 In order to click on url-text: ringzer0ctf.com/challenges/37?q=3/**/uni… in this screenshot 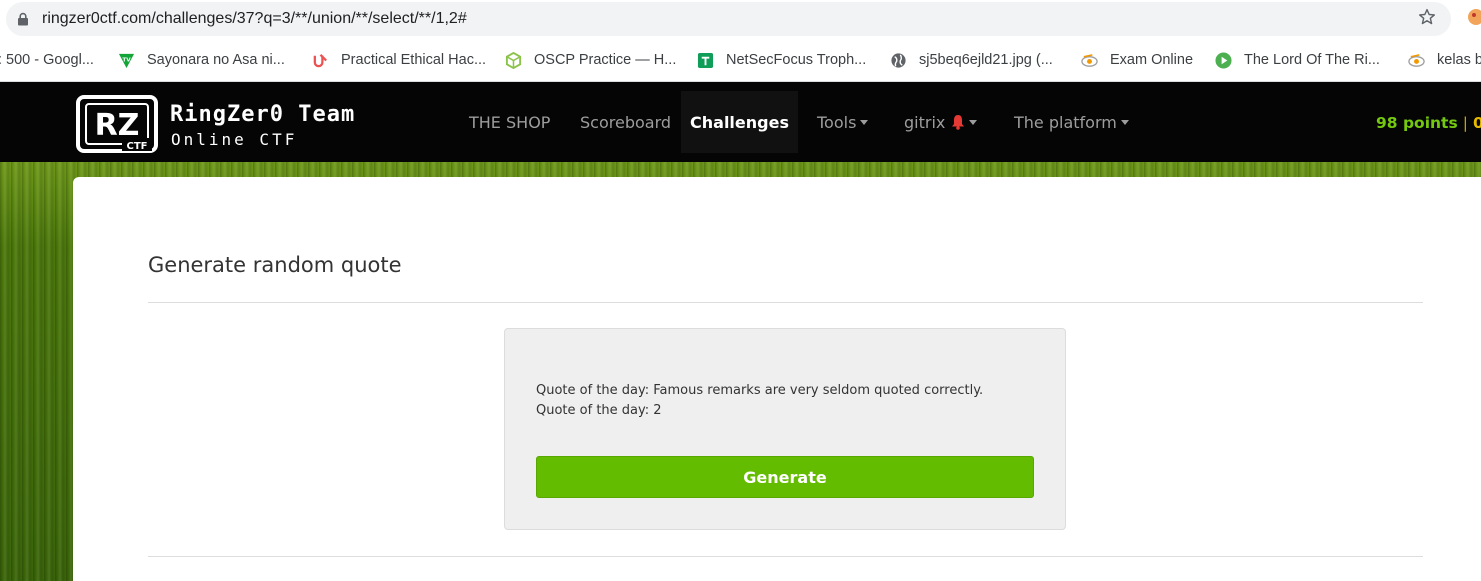, I will do `click(254, 19)`.